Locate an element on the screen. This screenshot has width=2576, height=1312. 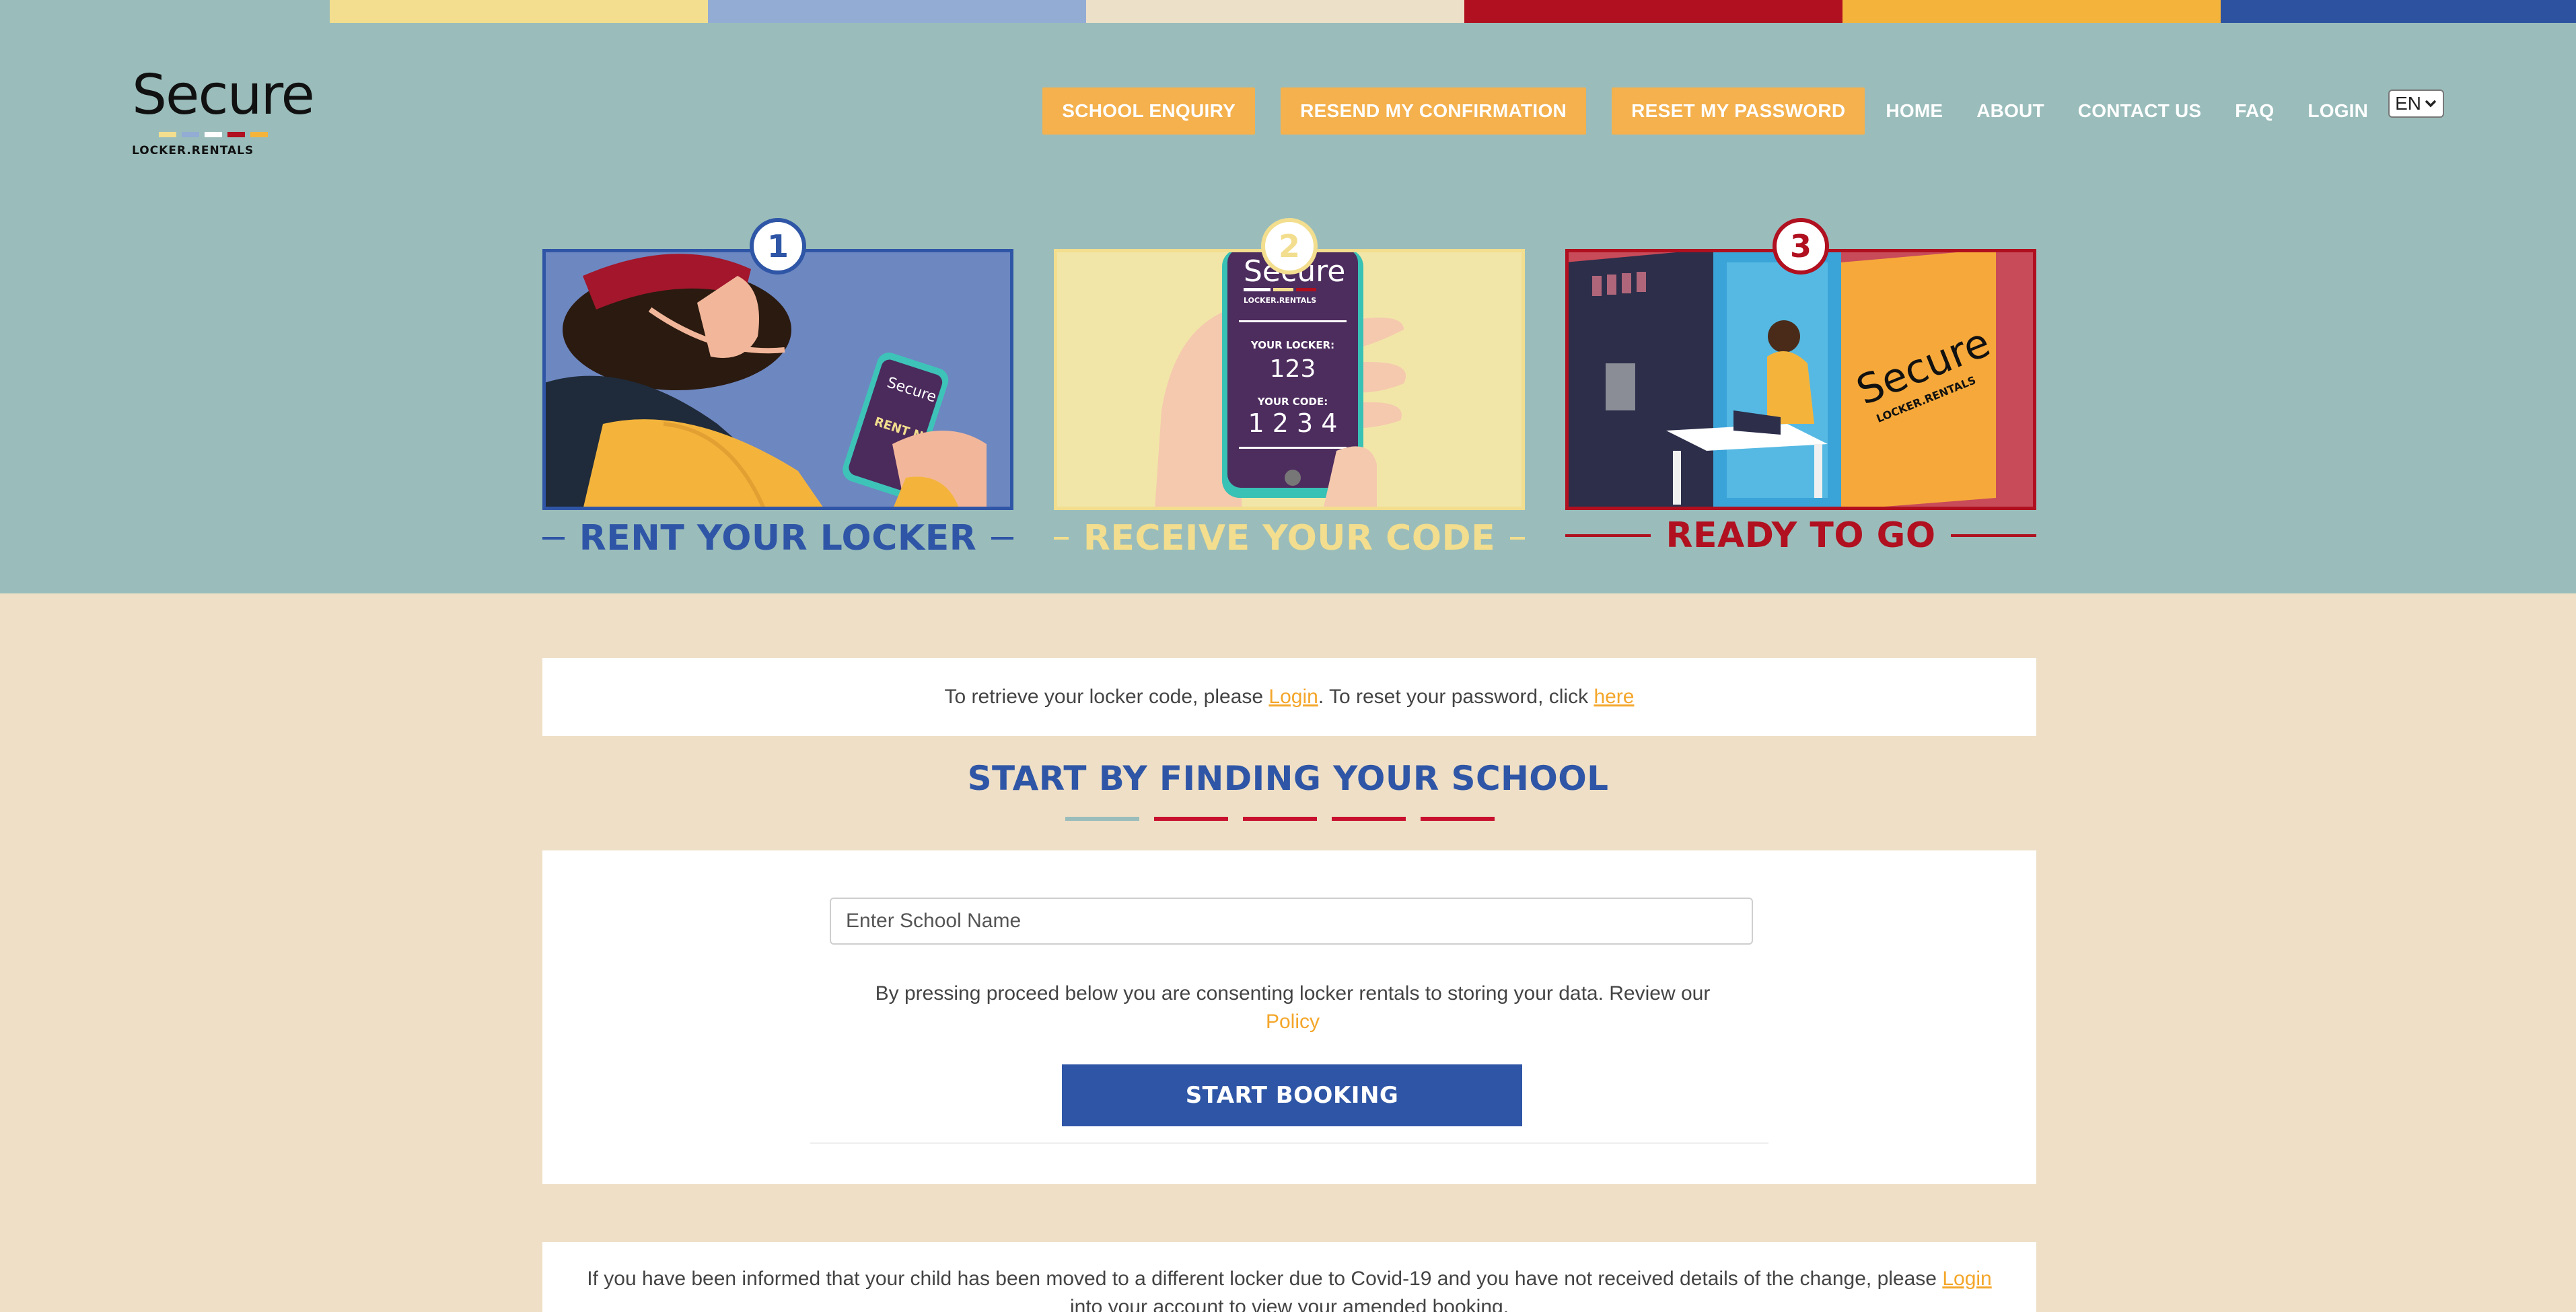
step-3-badge: 3 is located at coordinates (1801, 247).